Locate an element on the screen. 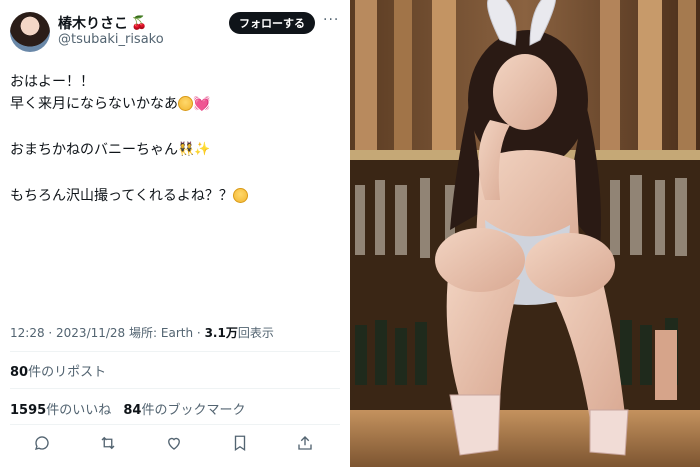  likes-label: 件のいいね is located at coordinates (79, 410).